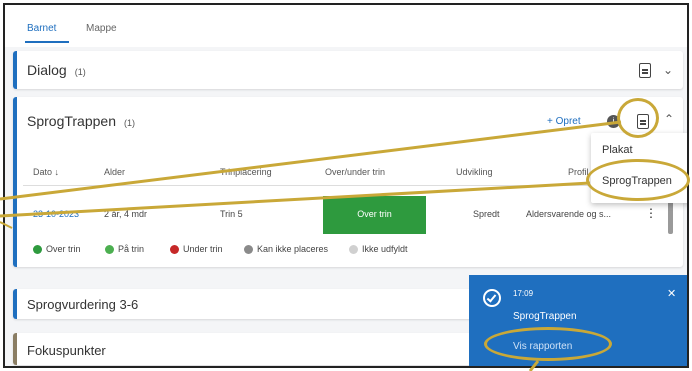  I want to click on over-under-cell: Over trin, so click(374, 215).